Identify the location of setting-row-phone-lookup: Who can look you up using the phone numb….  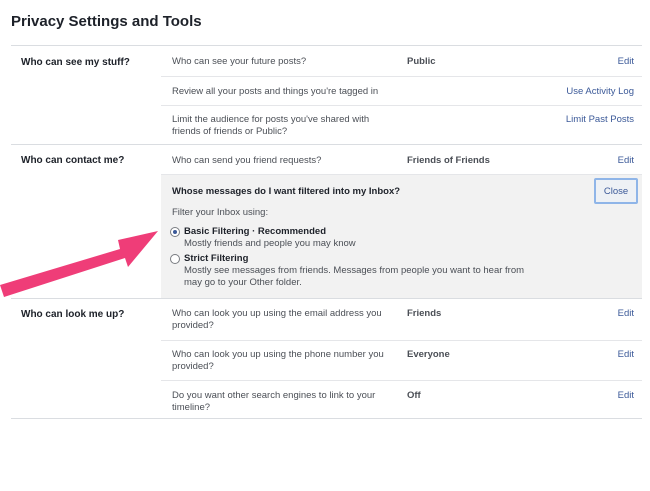
(401, 360).